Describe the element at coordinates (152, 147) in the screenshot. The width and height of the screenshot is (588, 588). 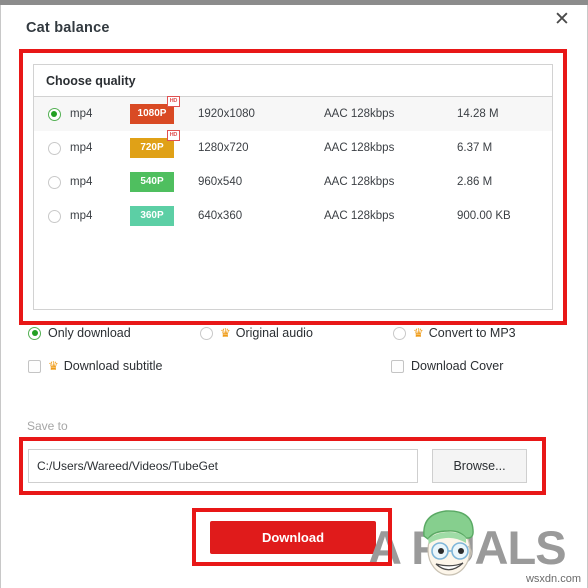
I see `quality-badge-label: 720P` at that location.